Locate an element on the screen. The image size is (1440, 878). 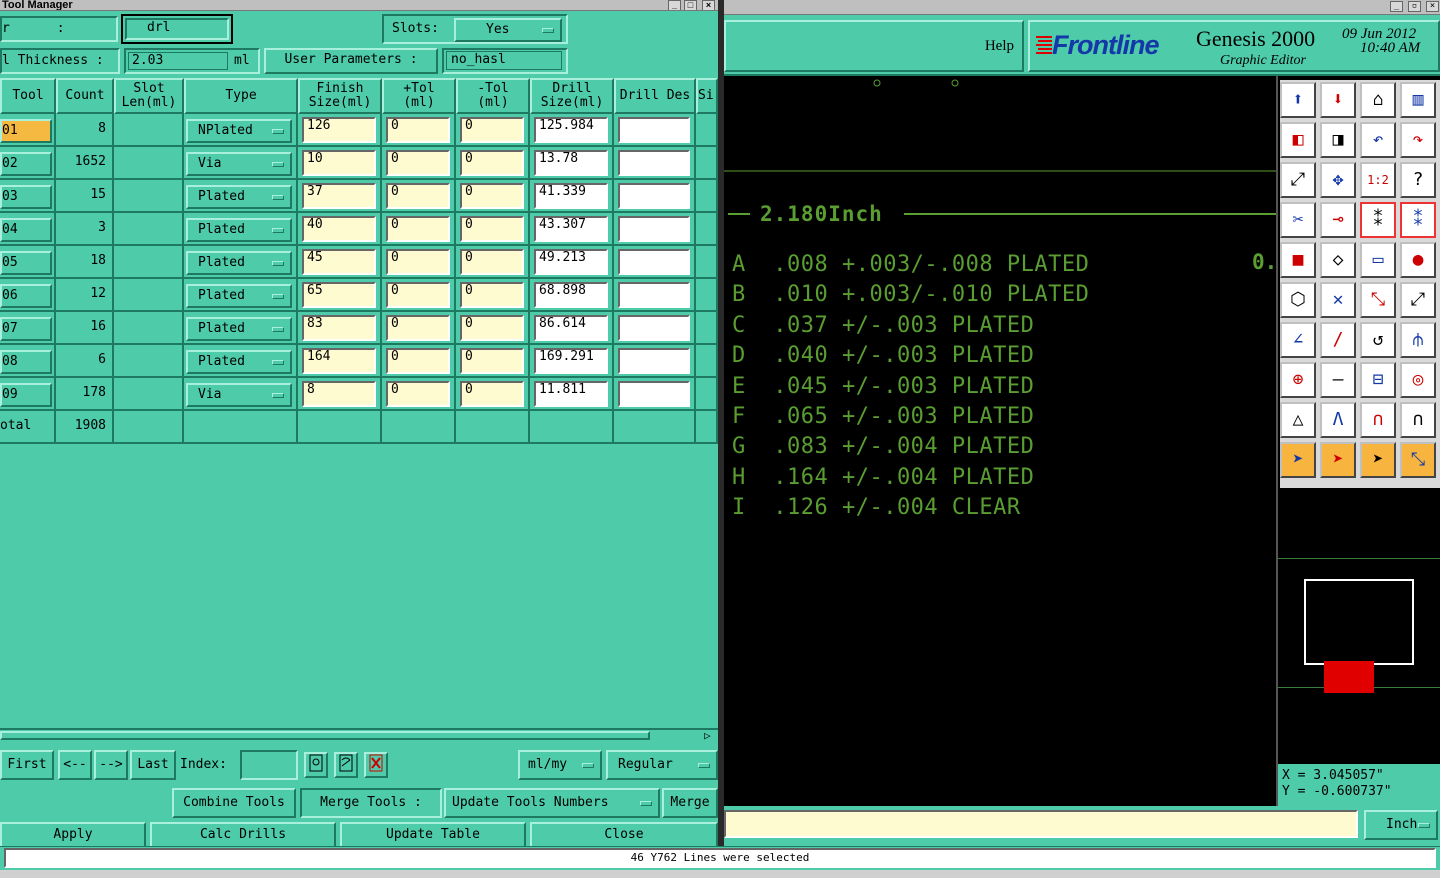
split-icon: ⫛ is located at coordinates (1418, 340).